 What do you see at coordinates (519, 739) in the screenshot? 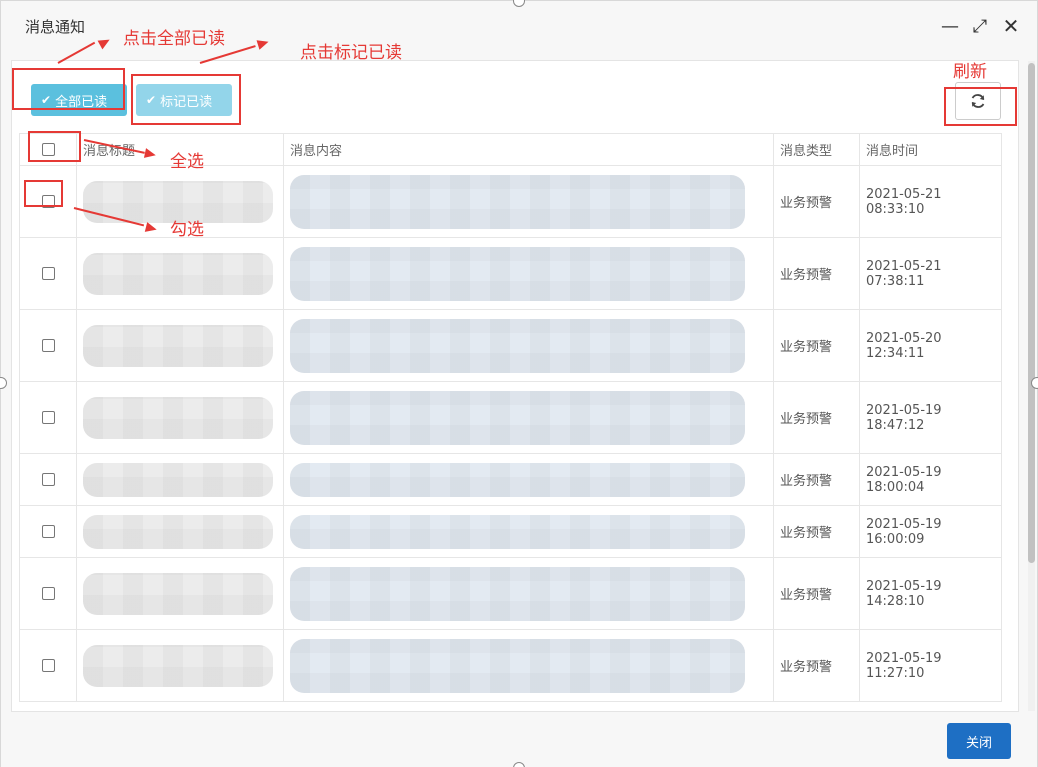
I see `dialog-footer` at bounding box center [519, 739].